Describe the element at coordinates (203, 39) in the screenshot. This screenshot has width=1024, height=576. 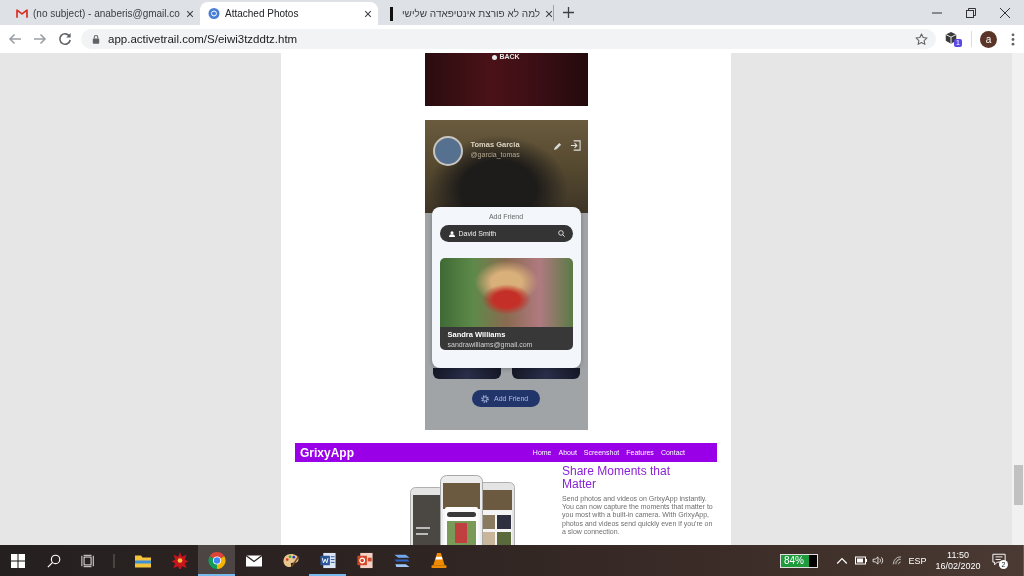
I see `url-text: app.activetrail.com/S/eiwi3tzddtz.htm` at that location.